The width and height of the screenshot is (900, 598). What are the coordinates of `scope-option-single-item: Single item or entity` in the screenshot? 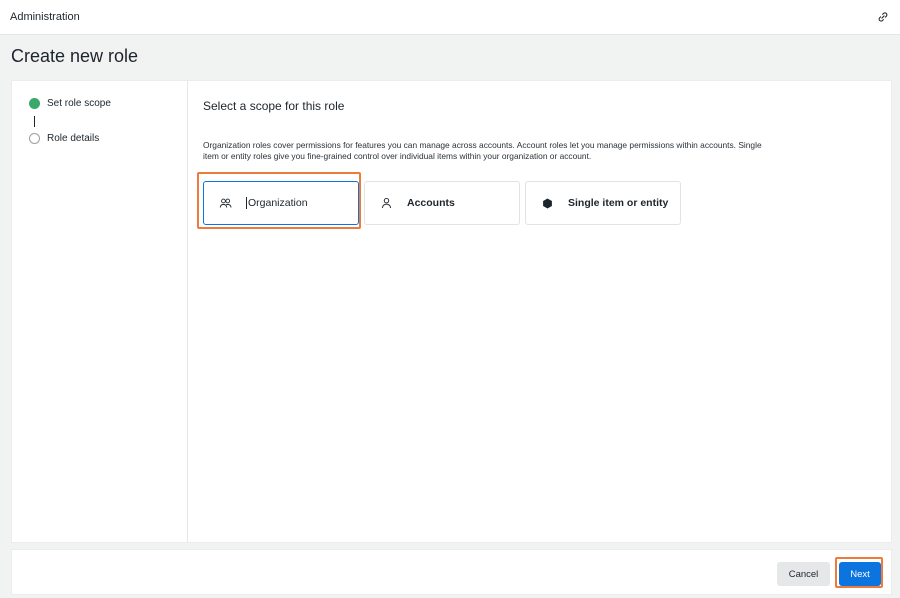 It's located at (603, 203).